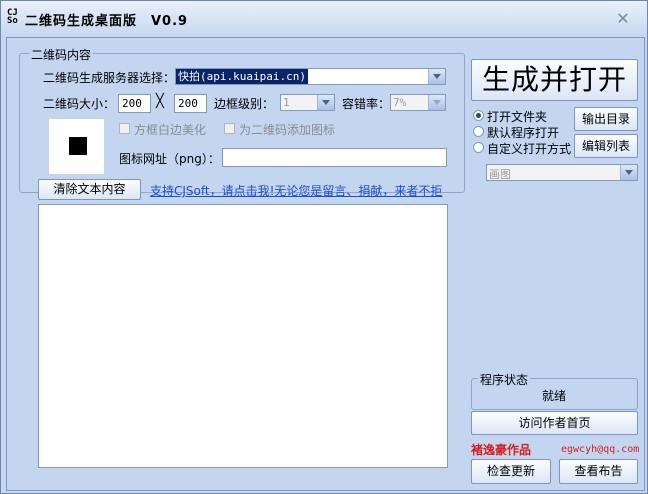 The width and height of the screenshot is (648, 494). Describe the element at coordinates (500, 174) in the screenshot. I see `program-select-value: 画图` at that location.